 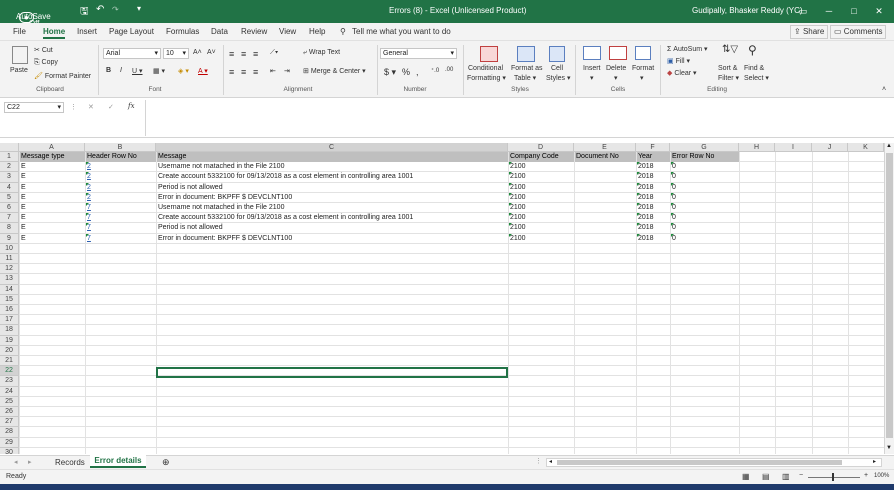 What do you see at coordinates (159, 71) in the screenshot?
I see `borders-icon: ▦ ▾` at bounding box center [159, 71].